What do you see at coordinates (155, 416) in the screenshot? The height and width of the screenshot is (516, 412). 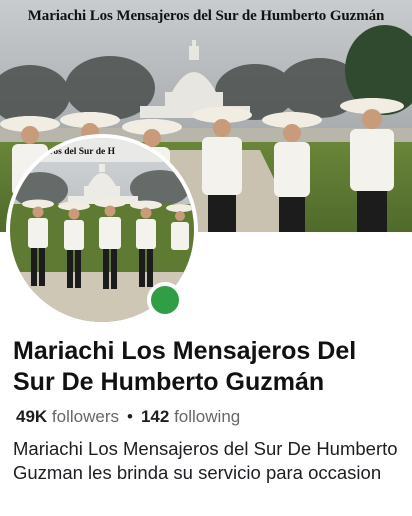 I see `following-count: 142` at bounding box center [155, 416].